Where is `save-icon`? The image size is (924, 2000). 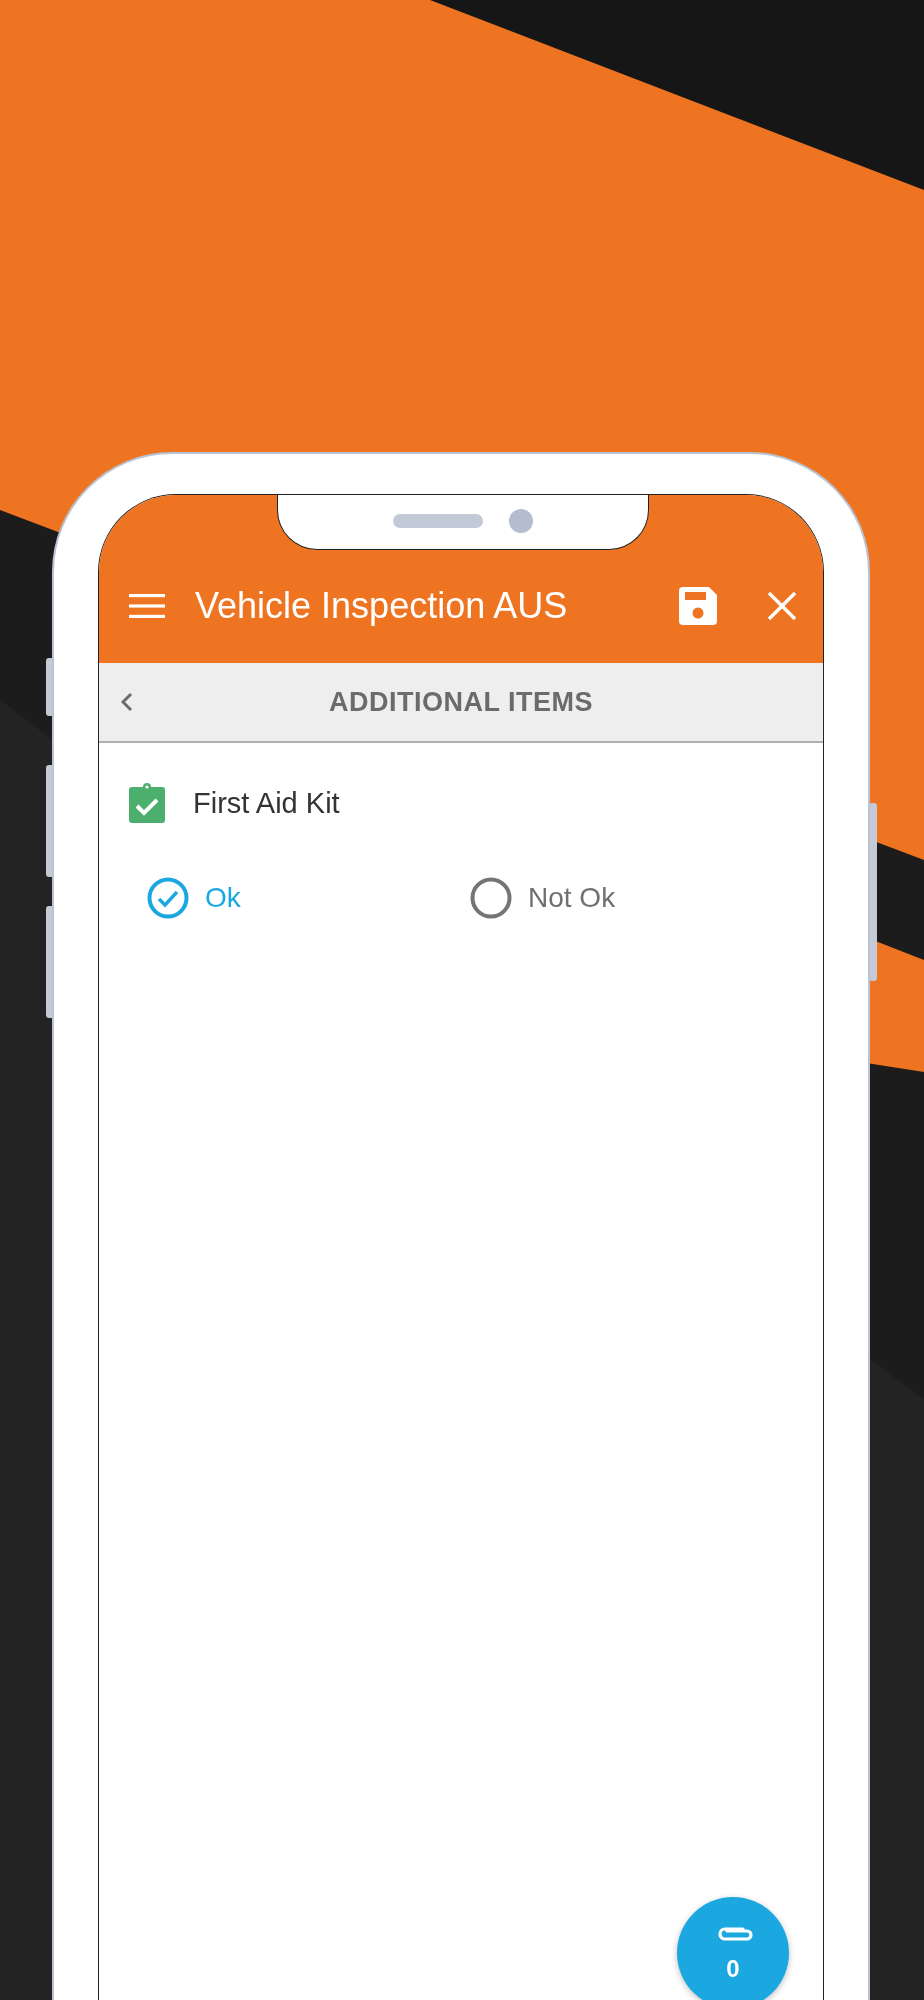
save-icon is located at coordinates (698, 606).